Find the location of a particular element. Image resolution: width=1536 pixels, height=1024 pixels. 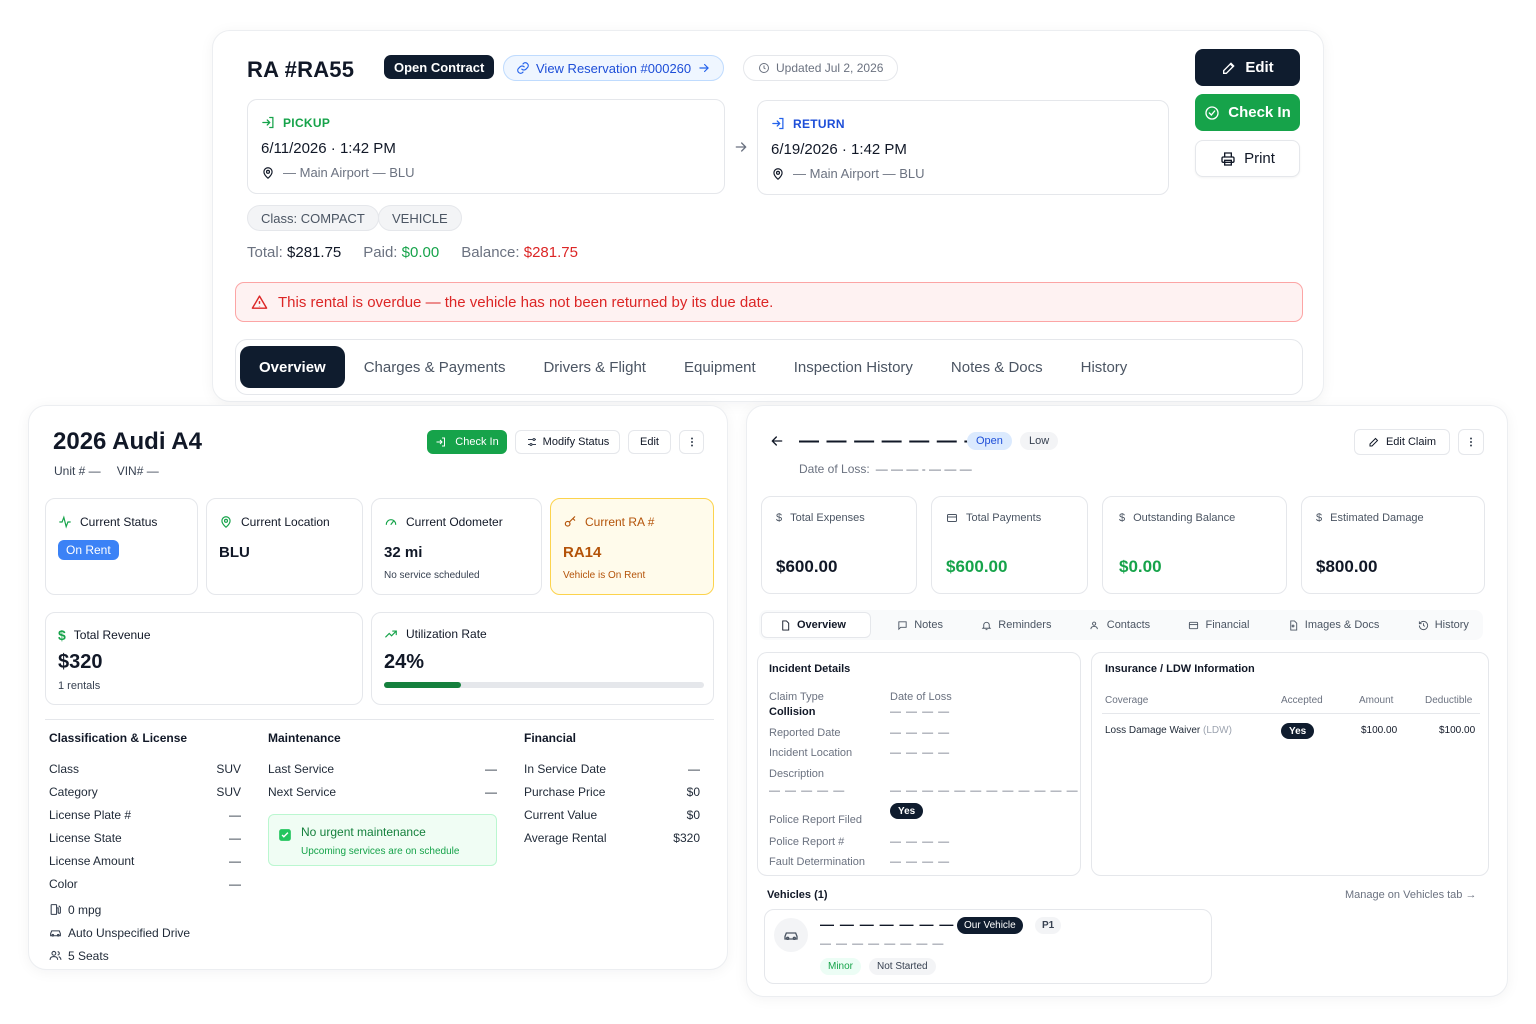

tab-inspection-history: Inspection History is located at coordinates (853, 367).